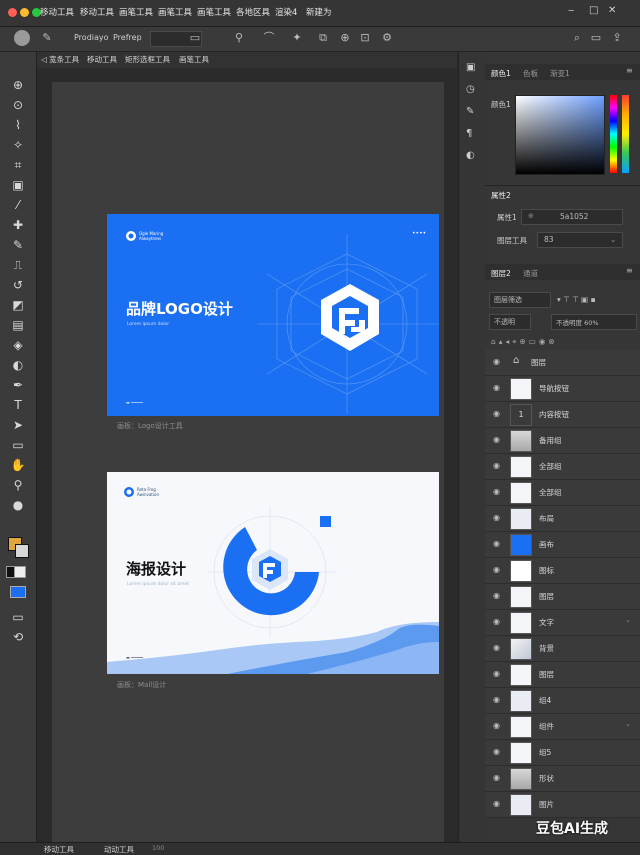  What do you see at coordinates (97, 12) in the screenshot?
I see `menu-item-move-2: 移动工具` at bounding box center [97, 12].